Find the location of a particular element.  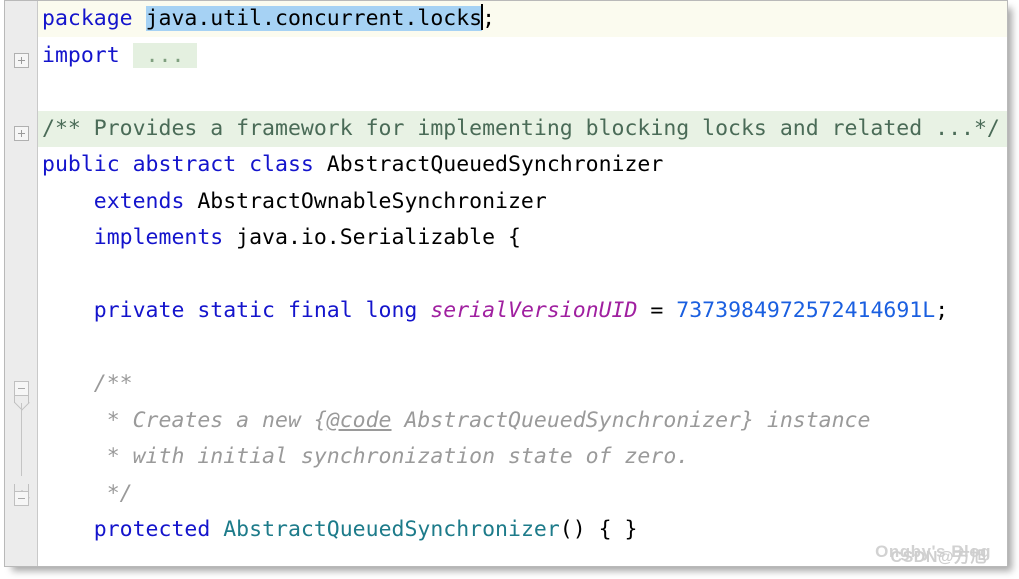

code-token: */ is located at coordinates (87, 493).